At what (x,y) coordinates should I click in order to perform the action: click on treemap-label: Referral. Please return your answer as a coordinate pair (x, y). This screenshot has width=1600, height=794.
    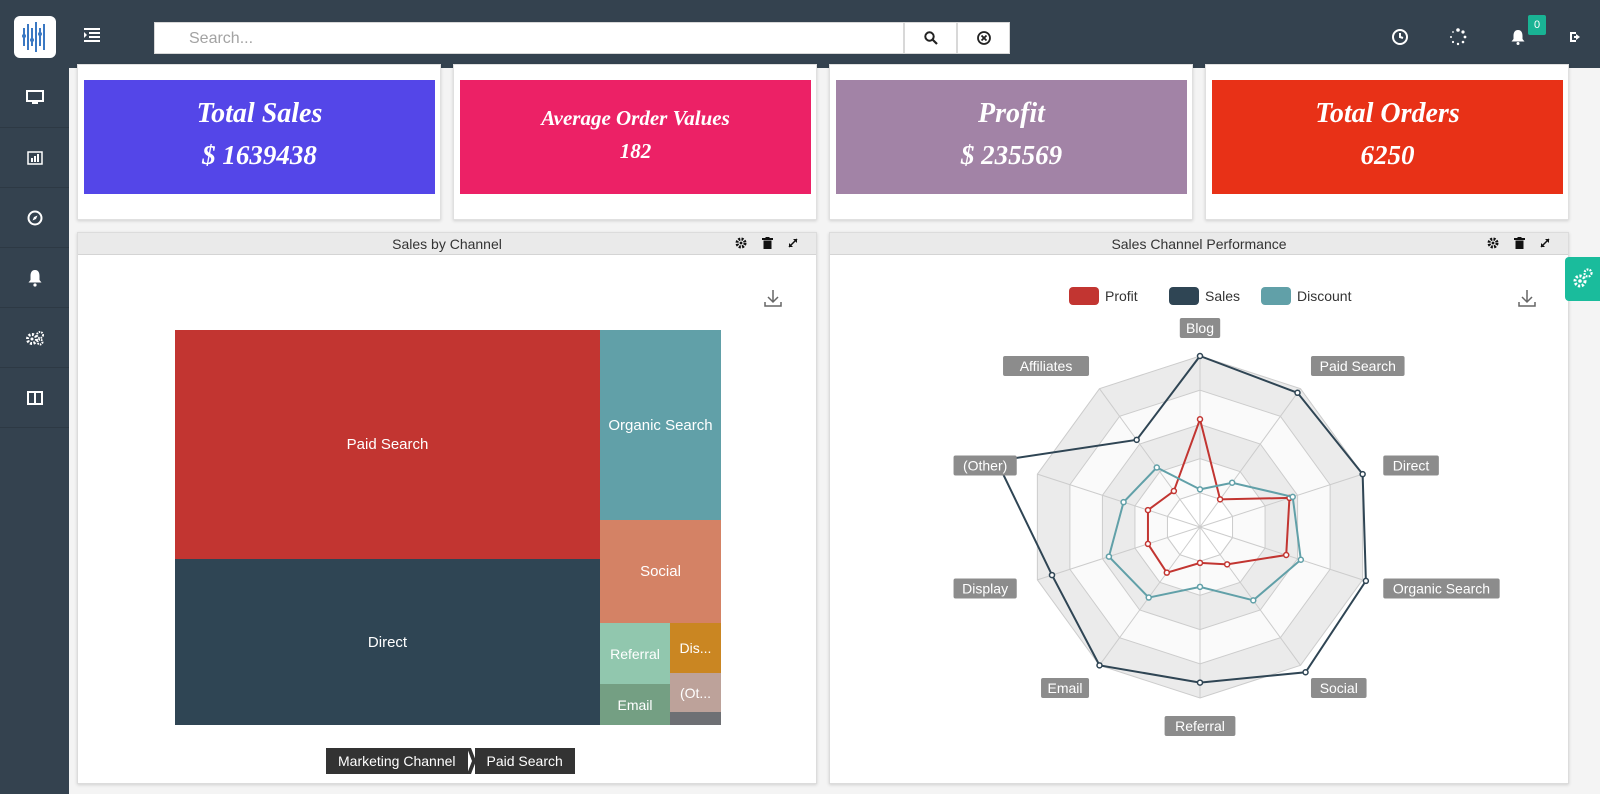
    Looking at the image, I should click on (635, 653).